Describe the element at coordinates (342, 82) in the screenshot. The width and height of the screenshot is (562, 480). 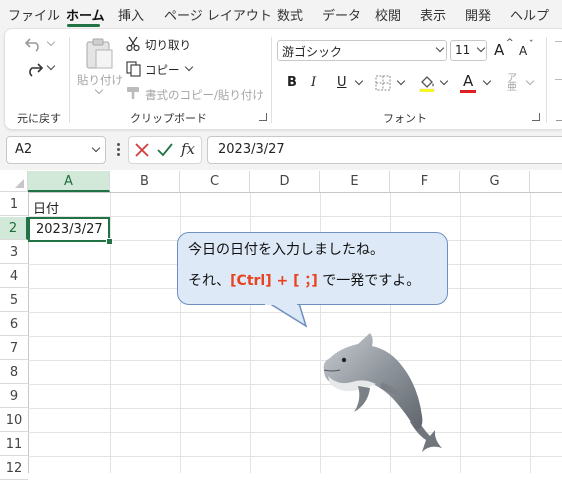
I see `underline-button: U` at that location.